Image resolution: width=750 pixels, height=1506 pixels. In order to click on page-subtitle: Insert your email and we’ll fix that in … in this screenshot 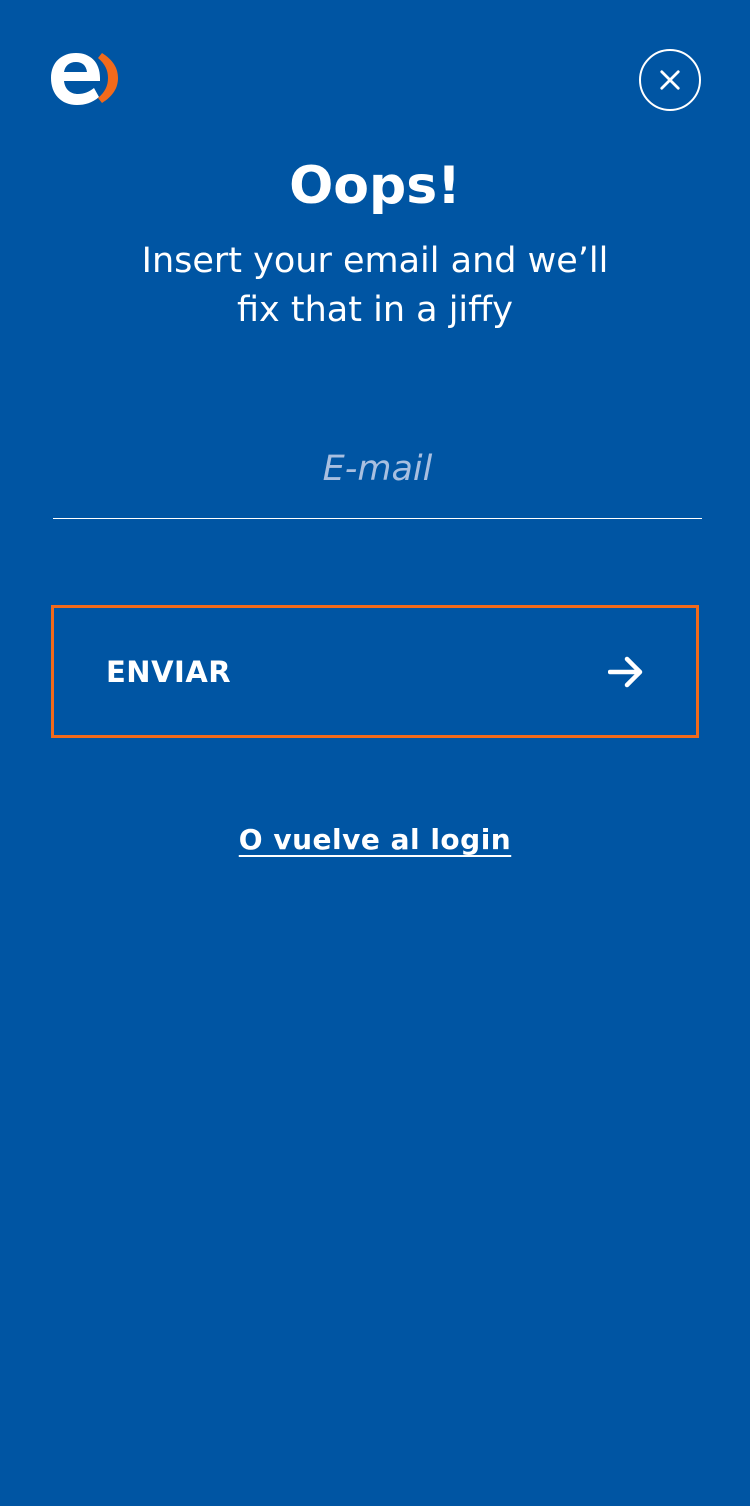, I will do `click(375, 285)`.